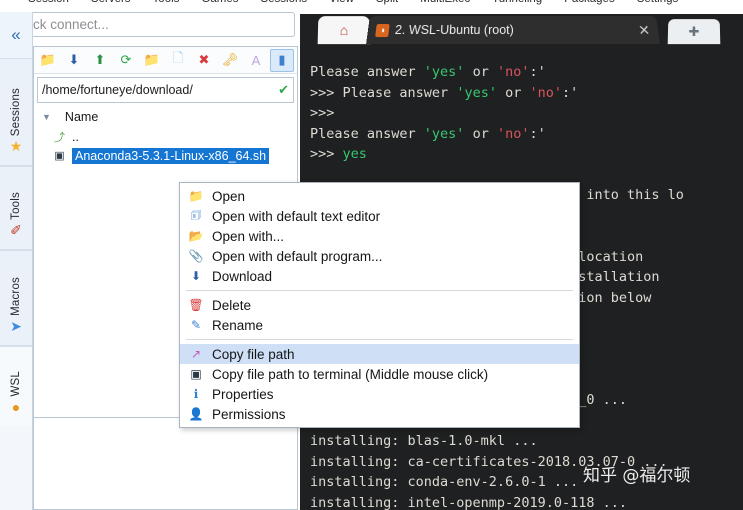 Image resolution: width=743 pixels, height=510 pixels. I want to click on menu-item-session: Session, so click(48, 2).